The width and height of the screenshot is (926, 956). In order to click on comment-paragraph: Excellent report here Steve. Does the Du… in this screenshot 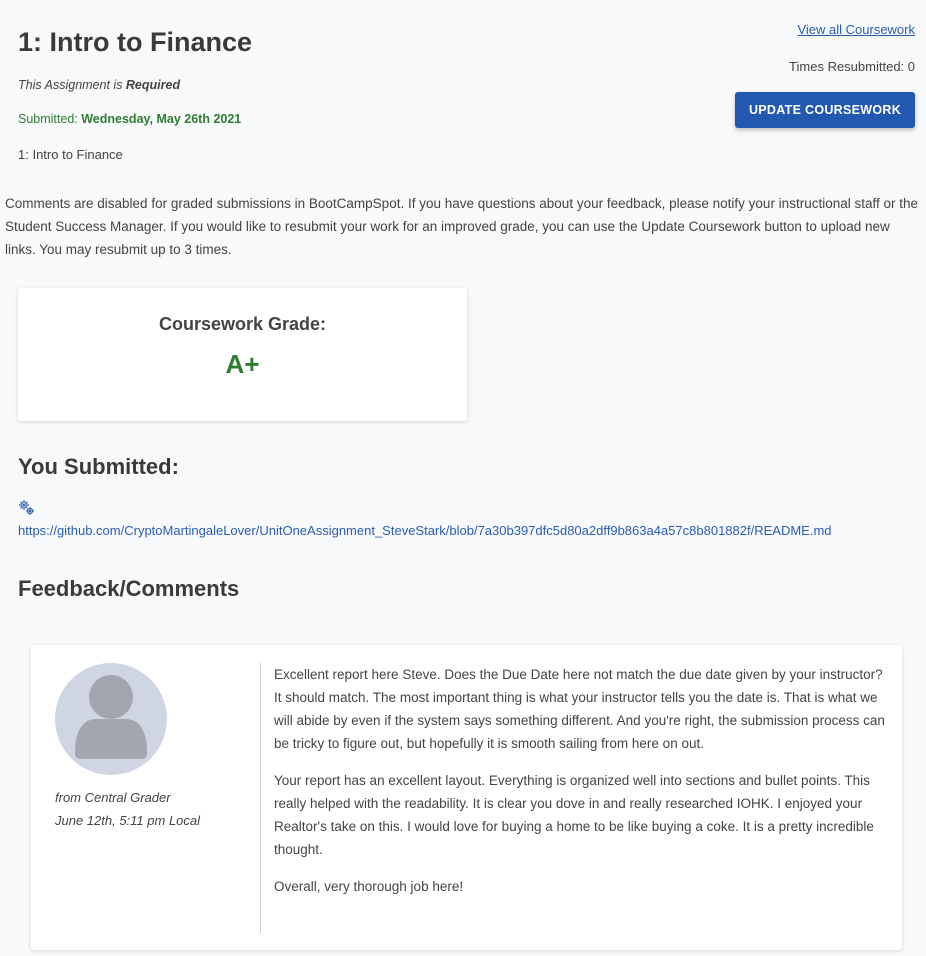, I will do `click(579, 709)`.